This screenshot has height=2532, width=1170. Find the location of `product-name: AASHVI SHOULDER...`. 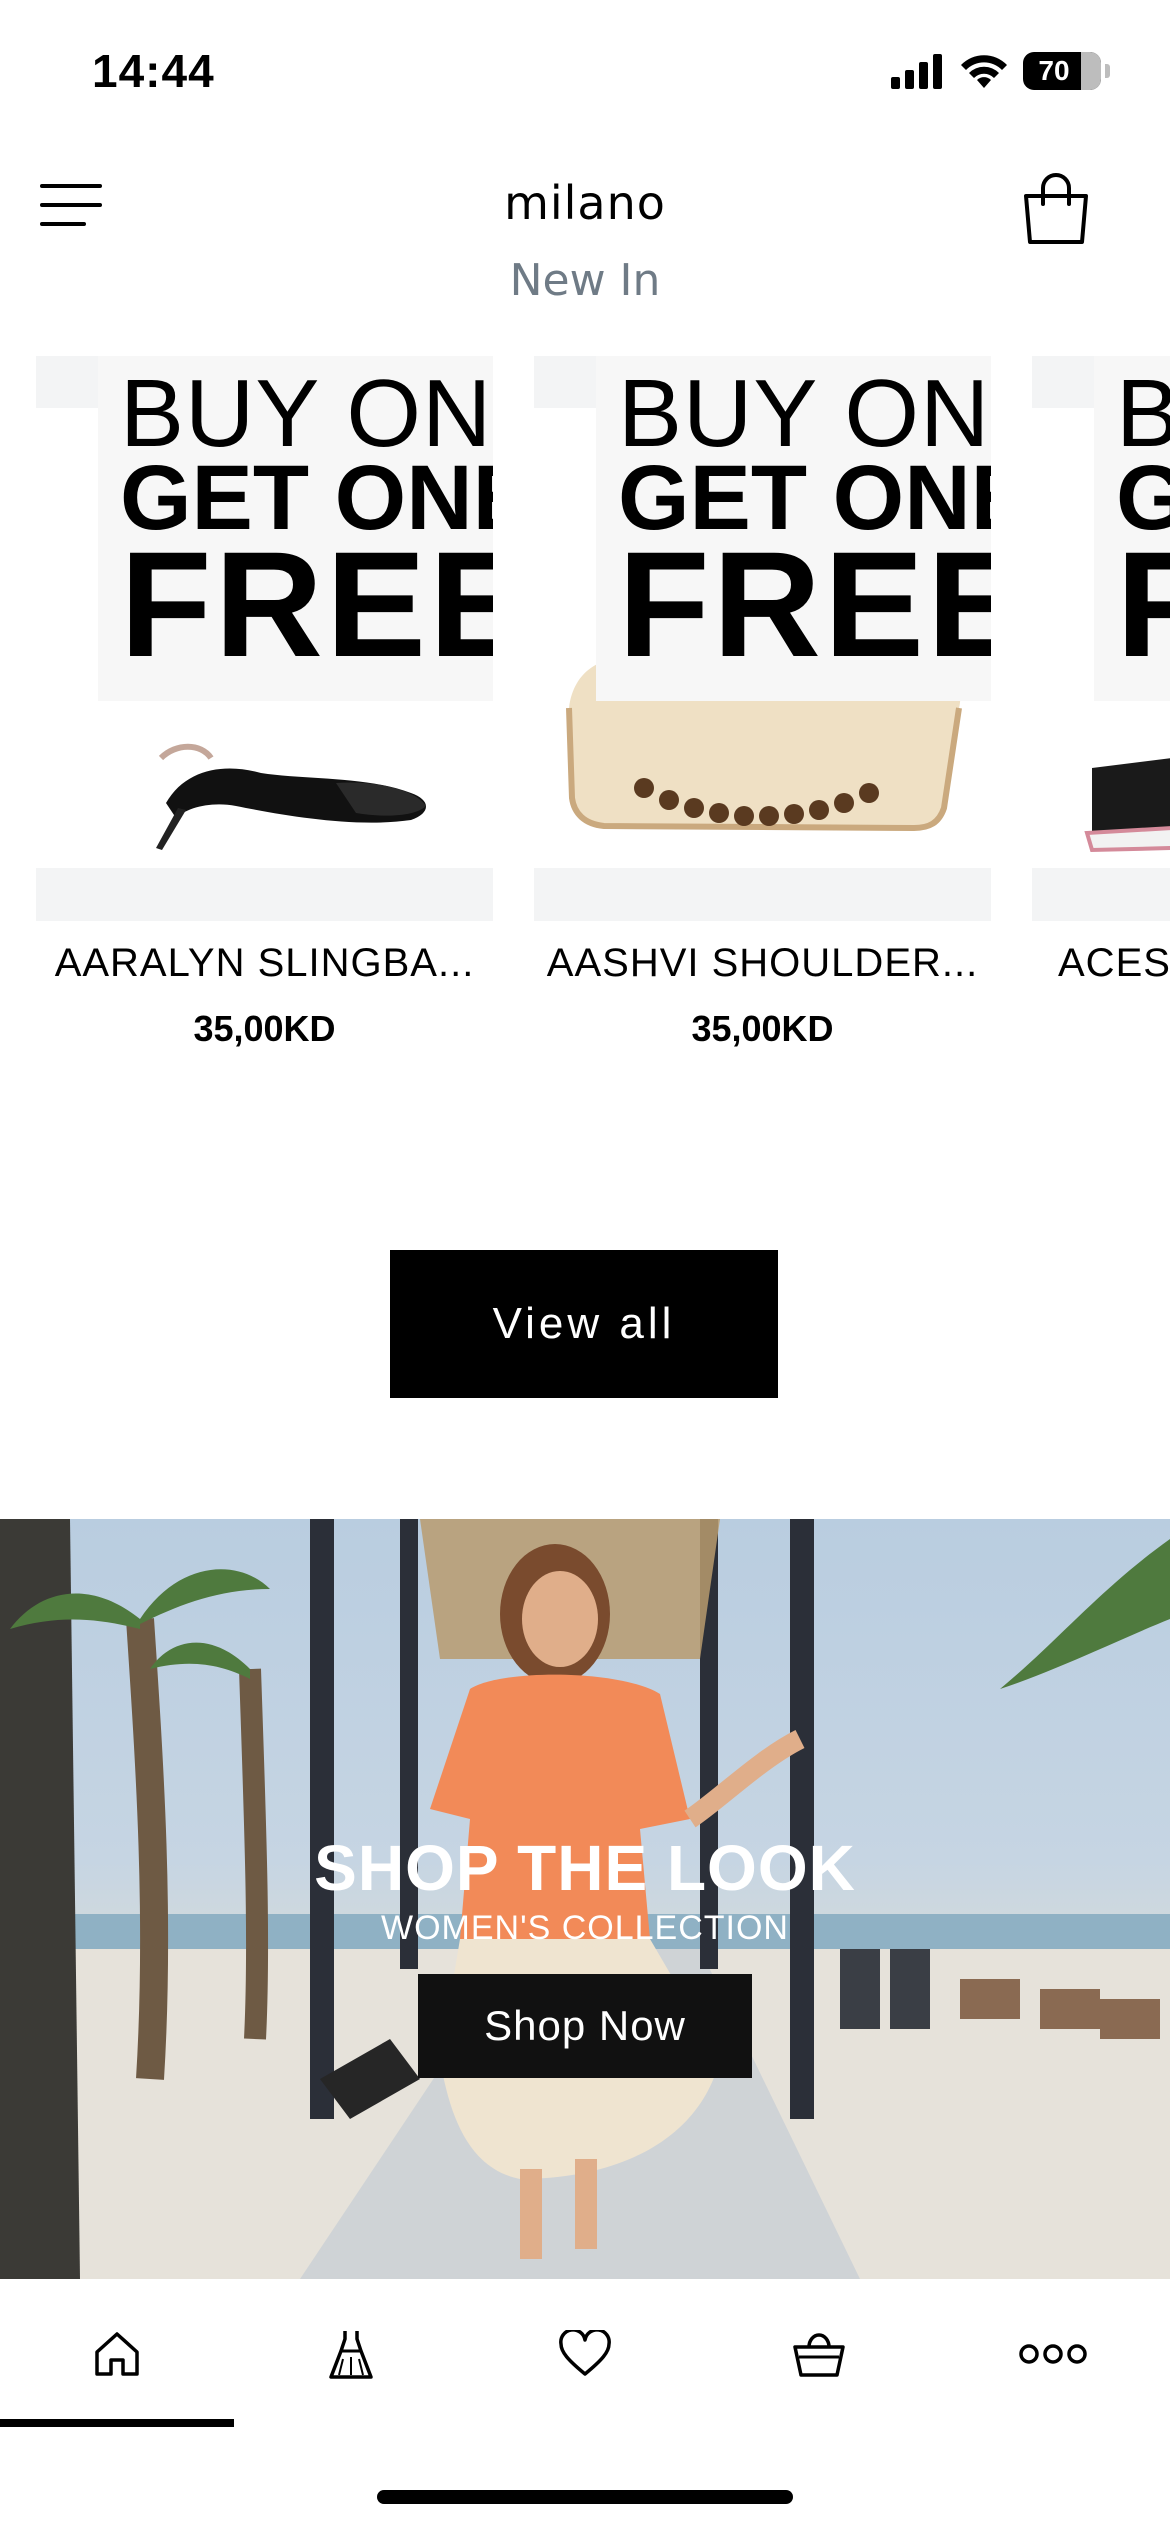

product-name: AASHVI SHOULDER... is located at coordinates (762, 963).